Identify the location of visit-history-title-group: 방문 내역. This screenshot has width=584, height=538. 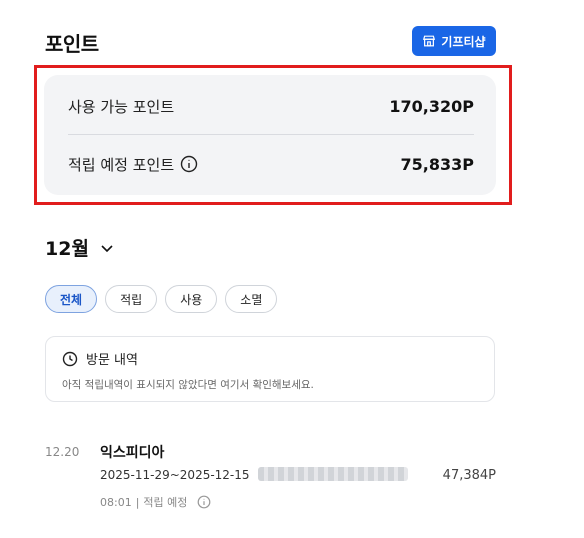
(100, 358).